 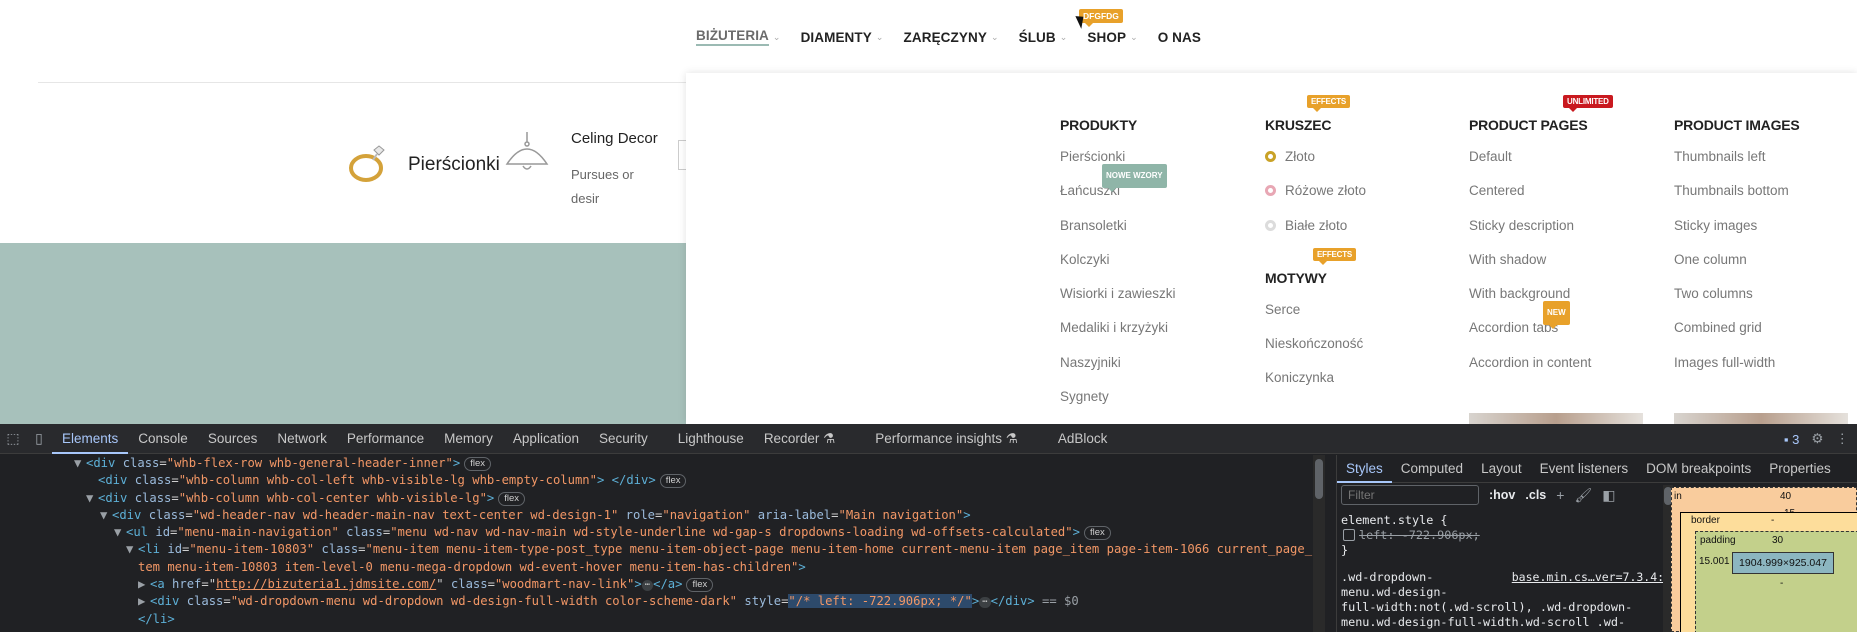 What do you see at coordinates (1817, 439) in the screenshot?
I see `gear-icon: ⚙` at bounding box center [1817, 439].